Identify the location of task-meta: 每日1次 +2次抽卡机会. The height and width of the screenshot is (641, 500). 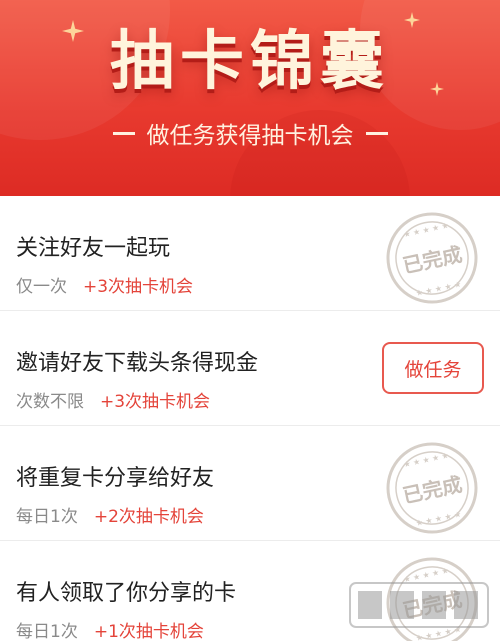
(110, 514).